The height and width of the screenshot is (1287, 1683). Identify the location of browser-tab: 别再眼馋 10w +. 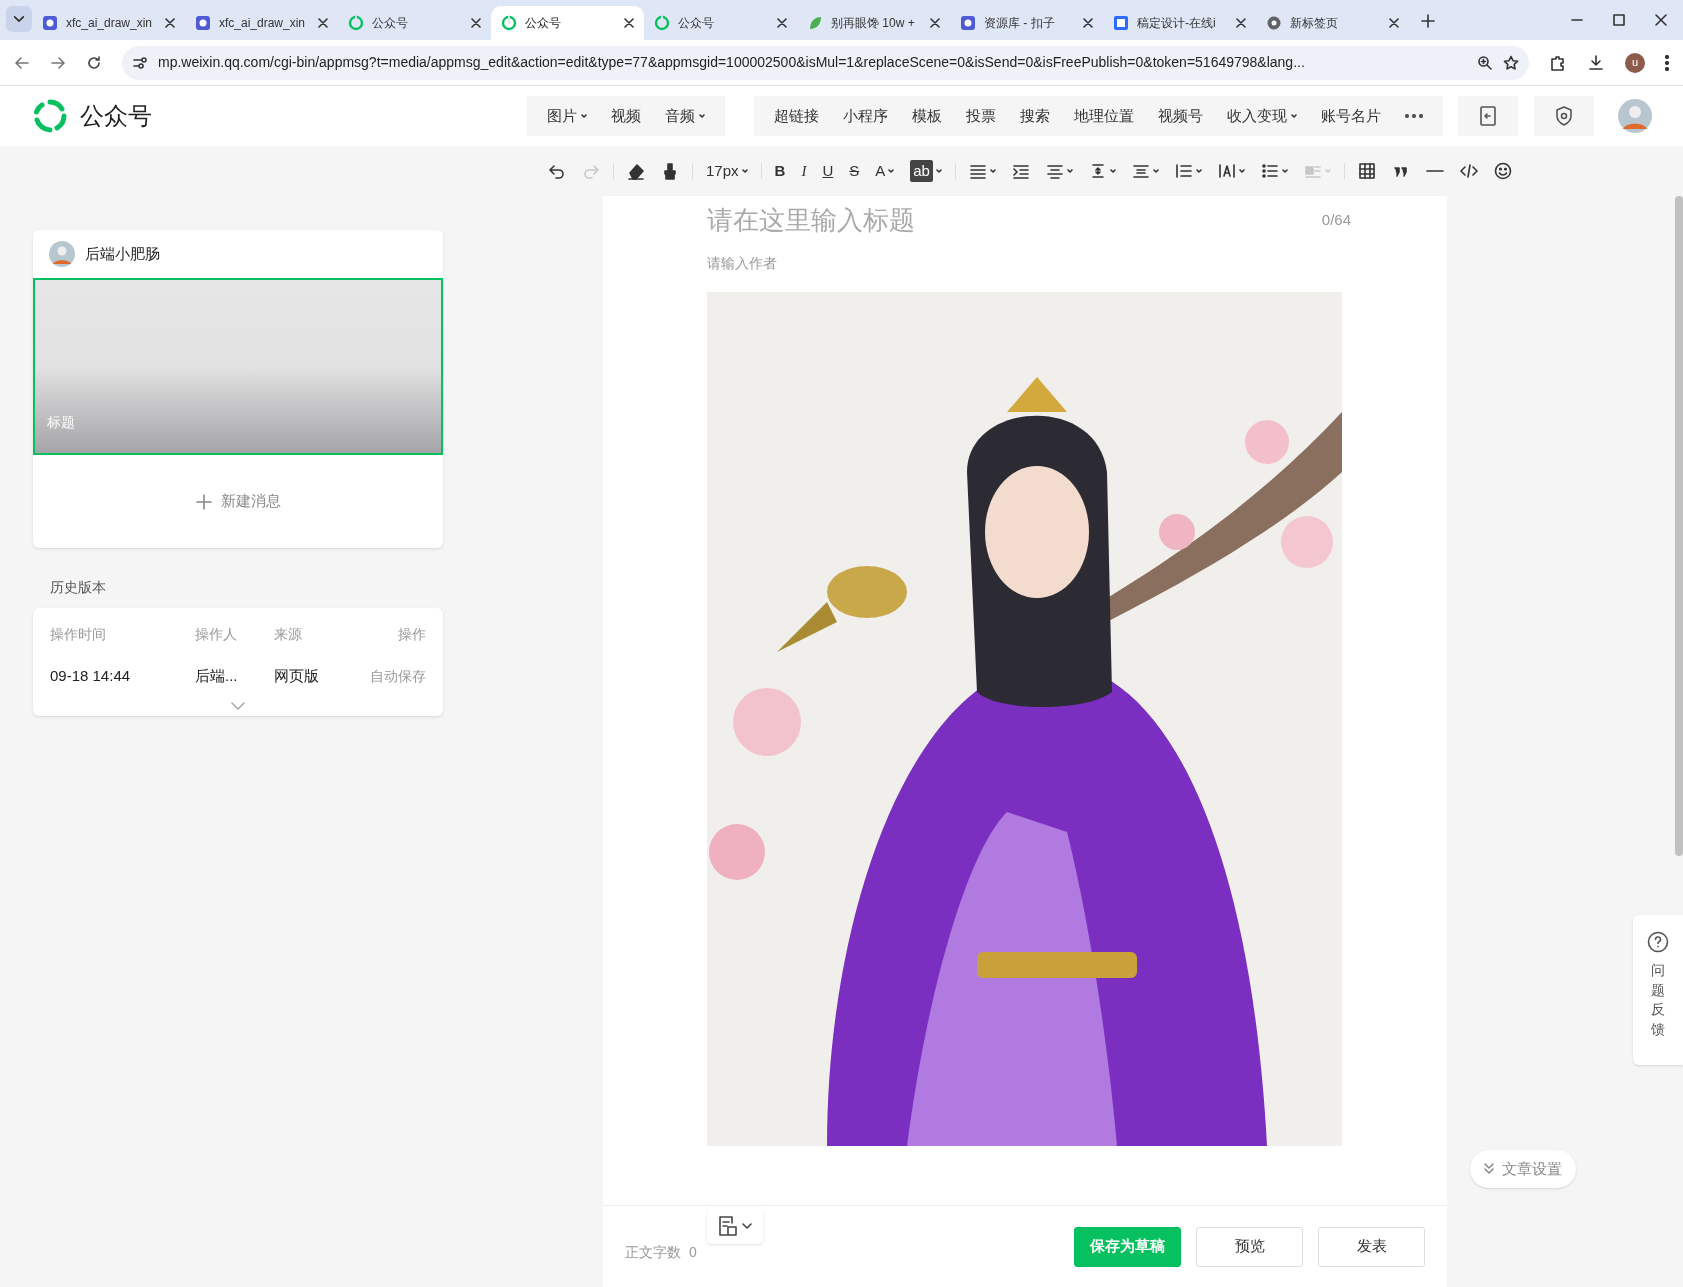
(873, 23).